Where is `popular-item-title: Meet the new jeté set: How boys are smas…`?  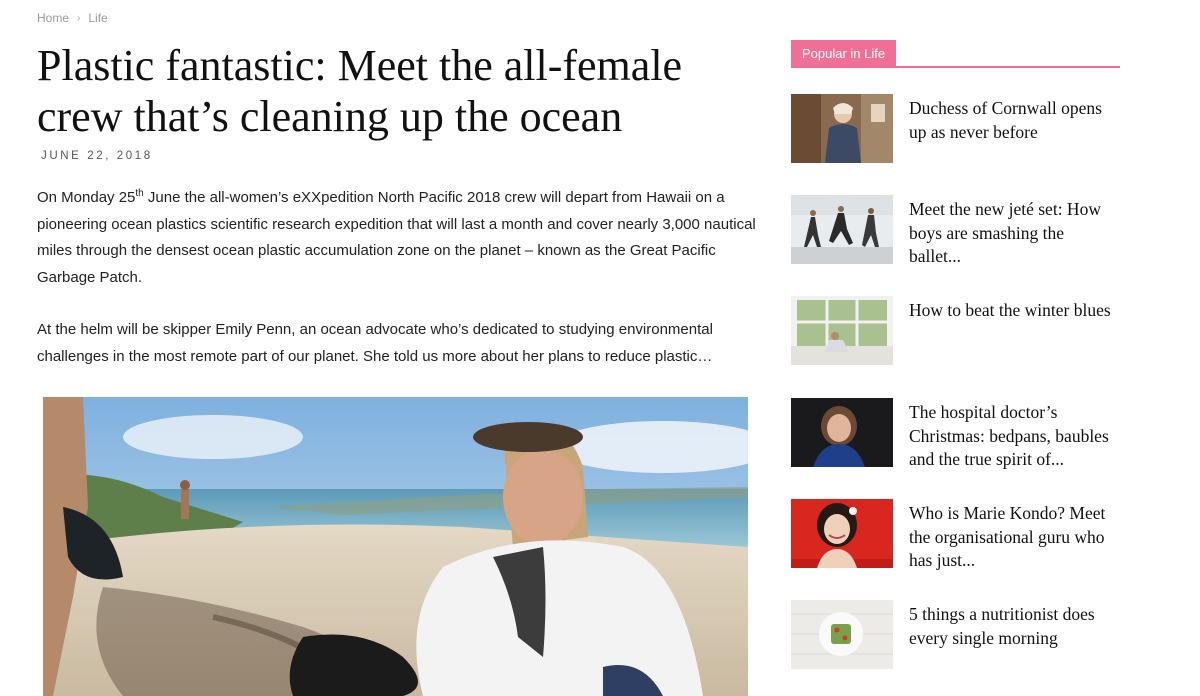 popular-item-title: Meet the new jeté set: How boys are smas… is located at coordinates (1014, 233).